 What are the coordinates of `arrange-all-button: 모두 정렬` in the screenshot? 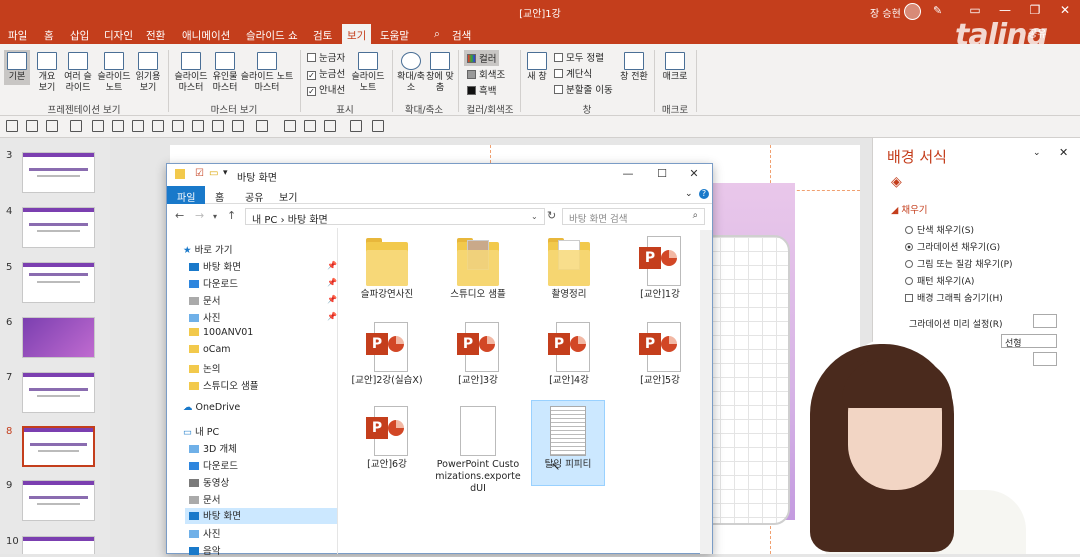 It's located at (579, 57).